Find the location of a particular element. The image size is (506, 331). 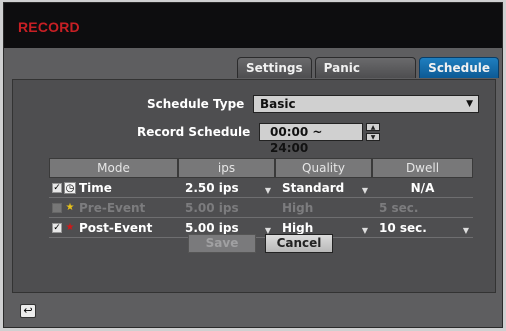

ips-dropdown: 5.00 ips is located at coordinates (226, 208).